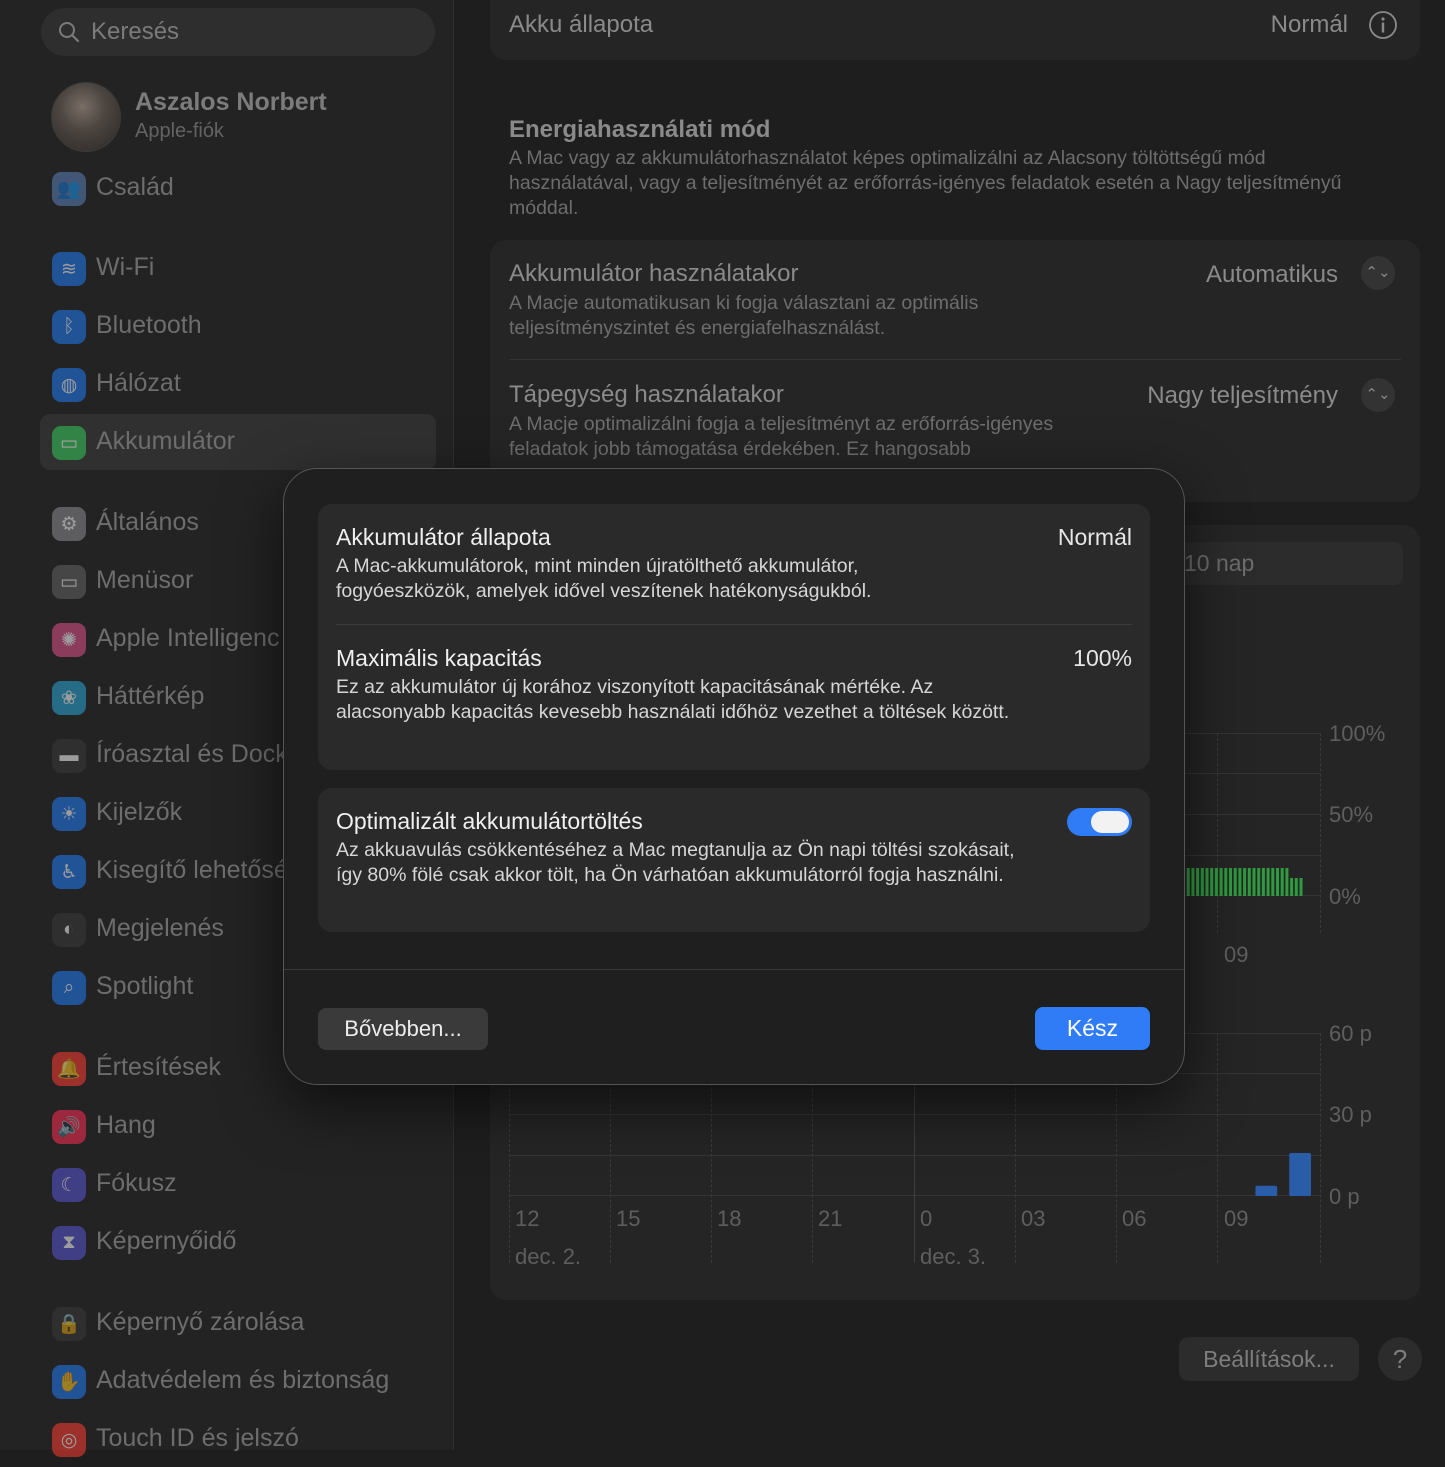  I want to click on accessibility-icon: ♿, so click(69, 872).